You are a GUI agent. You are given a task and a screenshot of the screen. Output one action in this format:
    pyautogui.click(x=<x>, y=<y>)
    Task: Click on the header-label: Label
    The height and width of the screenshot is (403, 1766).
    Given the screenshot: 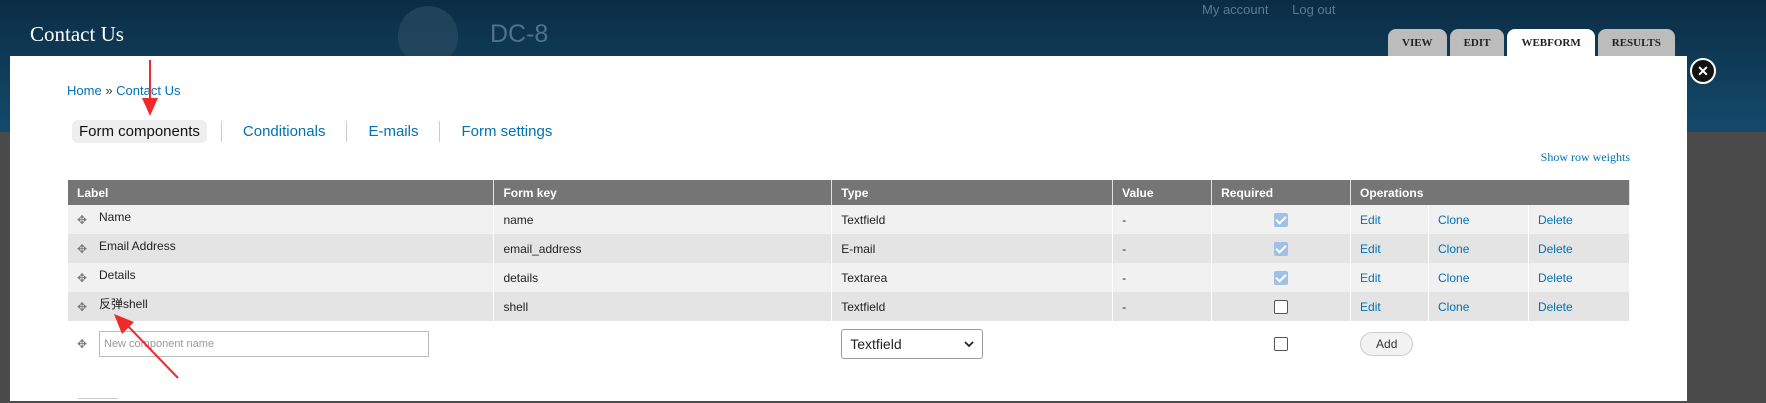 What is the action you would take?
    pyautogui.click(x=281, y=192)
    